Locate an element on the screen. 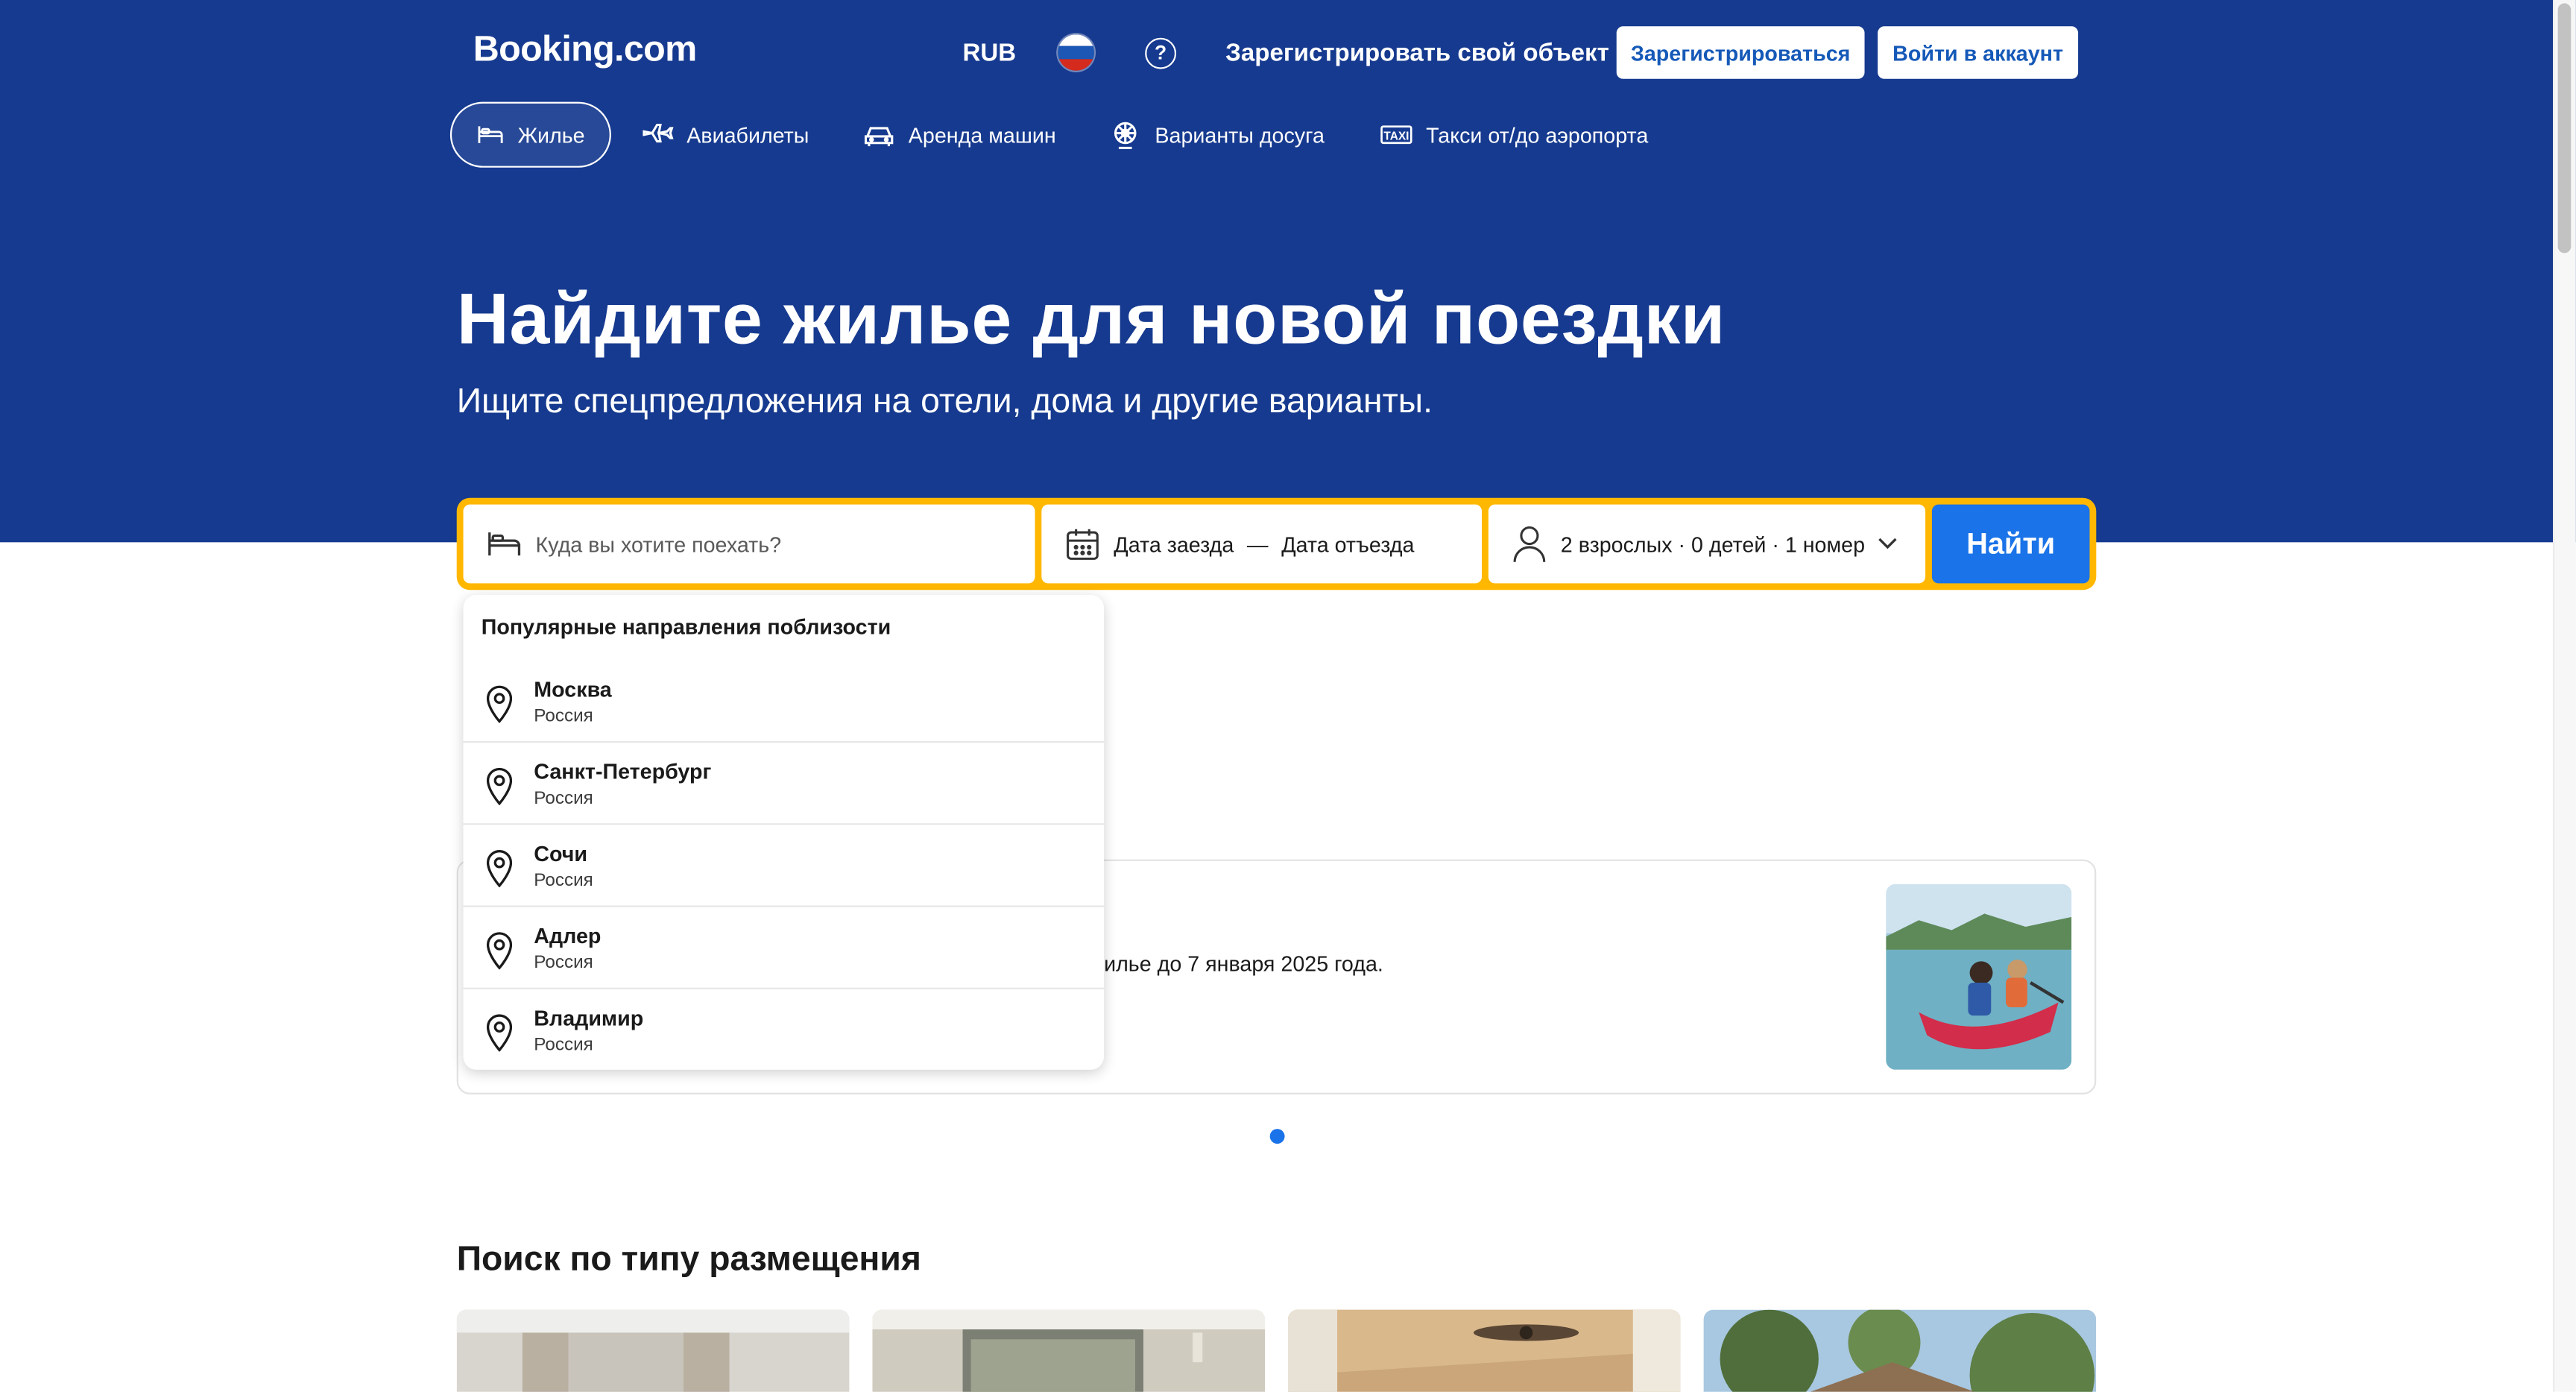  carousel-dot is located at coordinates (1277, 1137).